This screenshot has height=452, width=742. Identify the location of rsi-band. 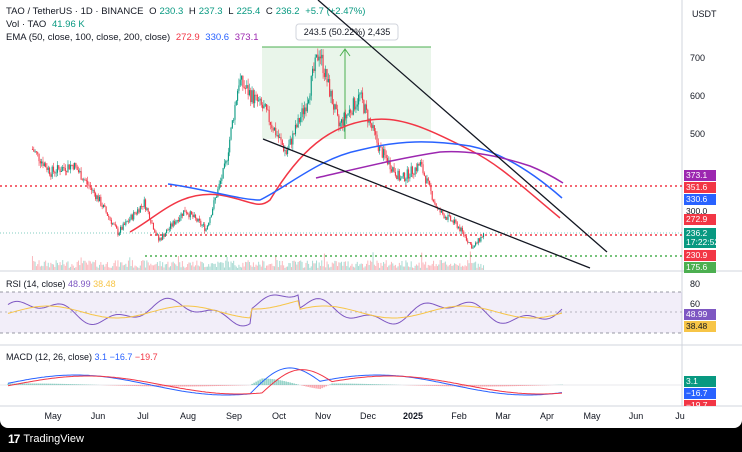
(341, 312).